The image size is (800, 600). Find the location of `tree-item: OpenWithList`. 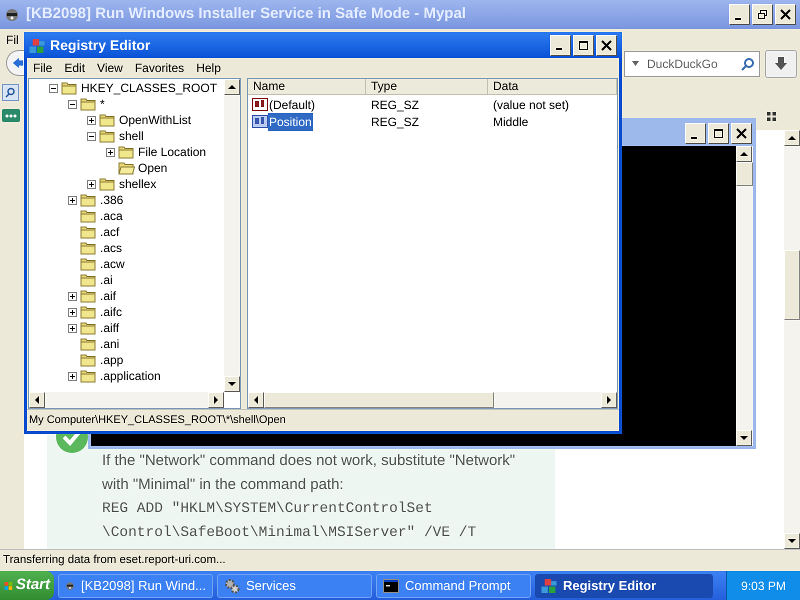

tree-item: OpenWithList is located at coordinates (155, 120).